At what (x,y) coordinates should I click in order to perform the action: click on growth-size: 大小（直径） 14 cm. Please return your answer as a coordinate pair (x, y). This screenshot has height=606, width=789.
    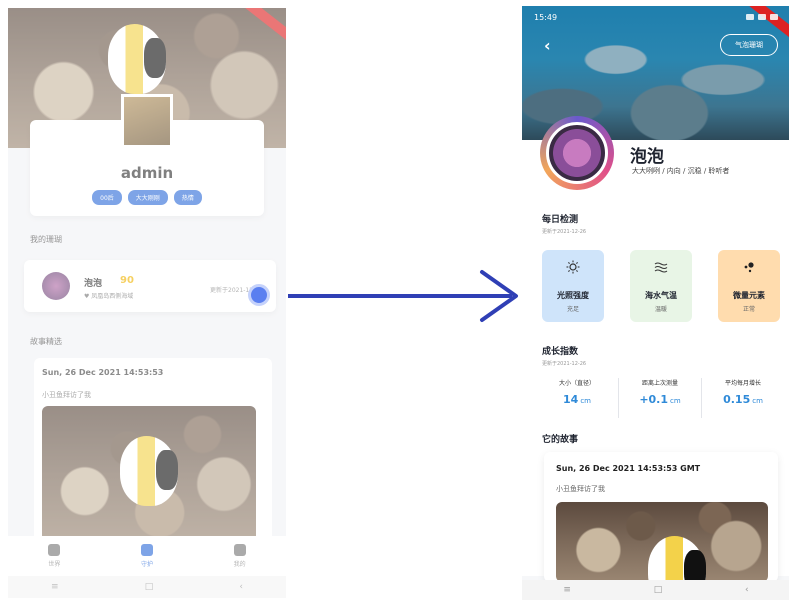
    Looking at the image, I should click on (577, 398).